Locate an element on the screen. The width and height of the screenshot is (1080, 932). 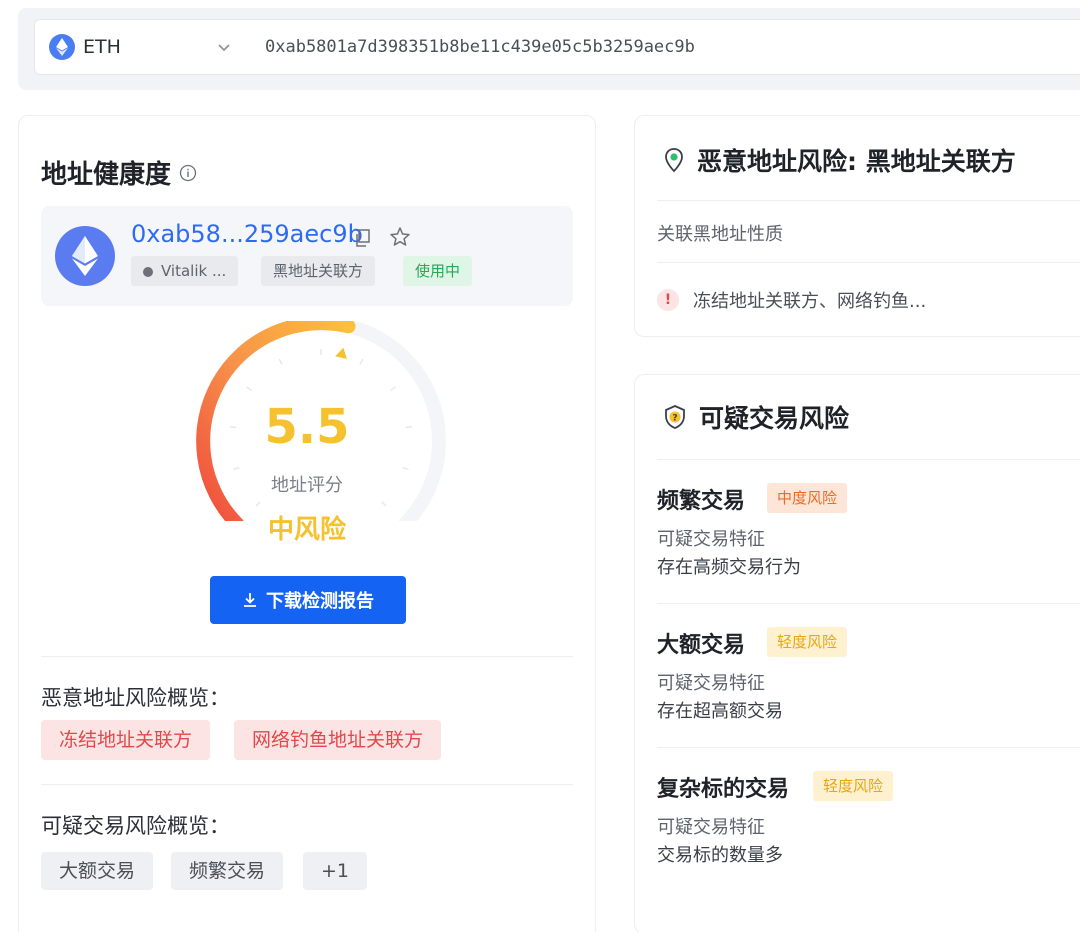
tx-item-title: 大额交易 is located at coordinates (701, 645).